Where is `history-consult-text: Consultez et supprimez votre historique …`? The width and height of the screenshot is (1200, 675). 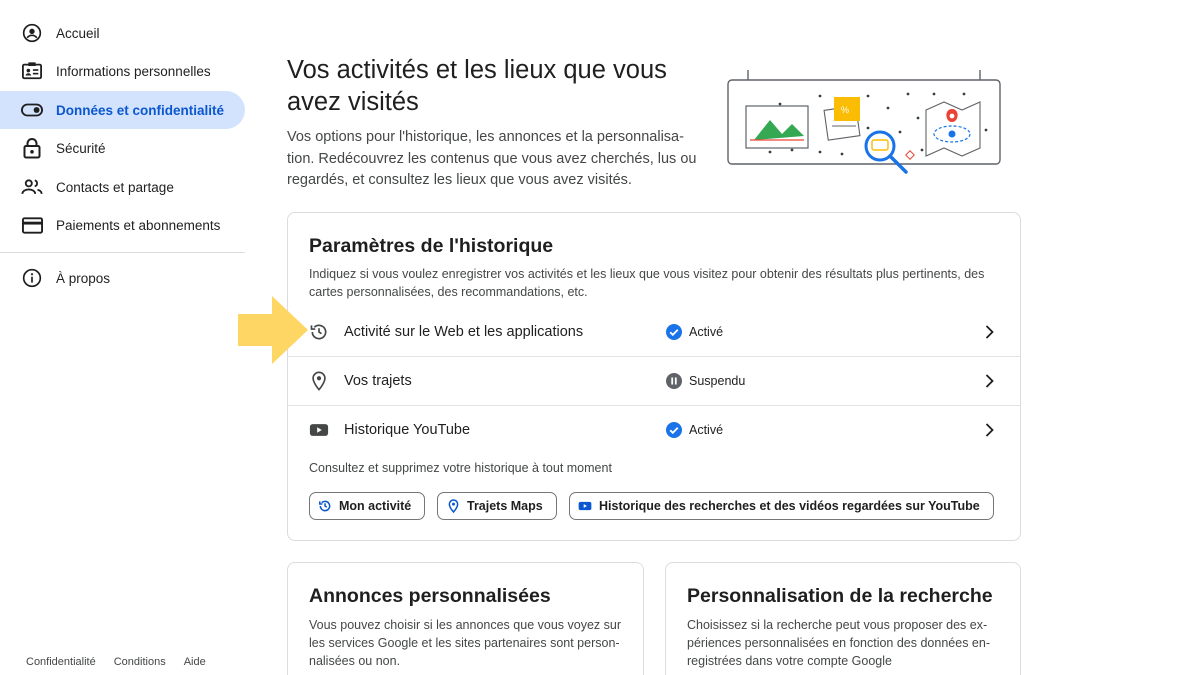
history-consult-text: Consultez et supprimez votre historique … is located at coordinates (460, 468).